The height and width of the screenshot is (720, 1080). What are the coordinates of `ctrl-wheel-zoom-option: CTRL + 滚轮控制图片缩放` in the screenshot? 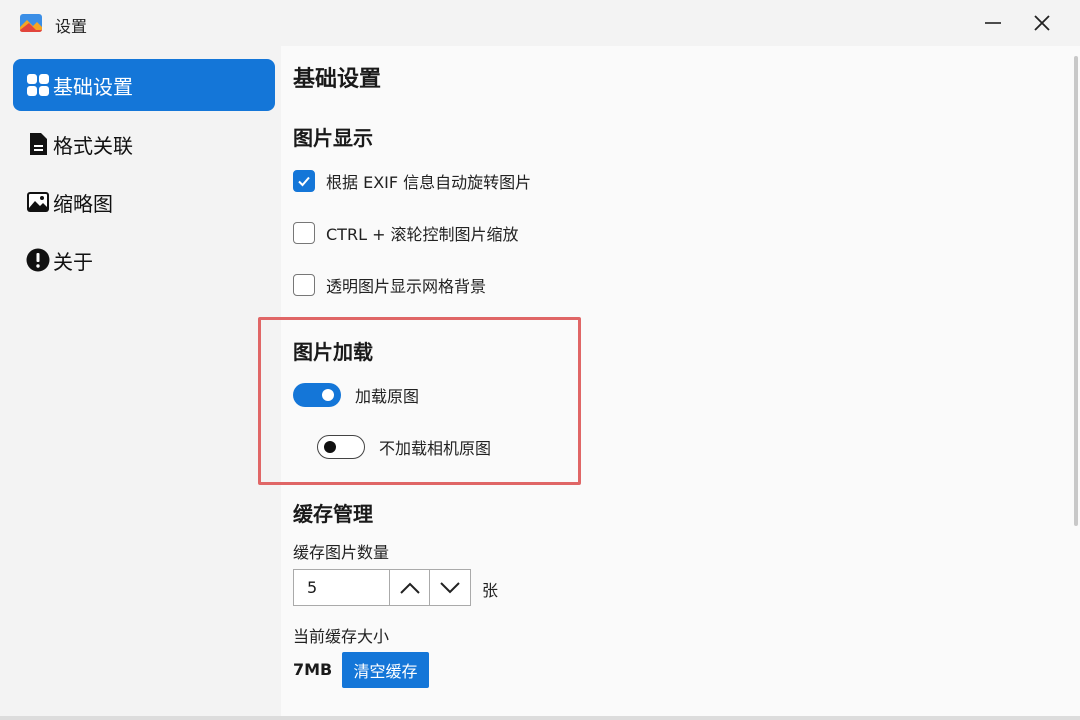 It's located at (406, 233).